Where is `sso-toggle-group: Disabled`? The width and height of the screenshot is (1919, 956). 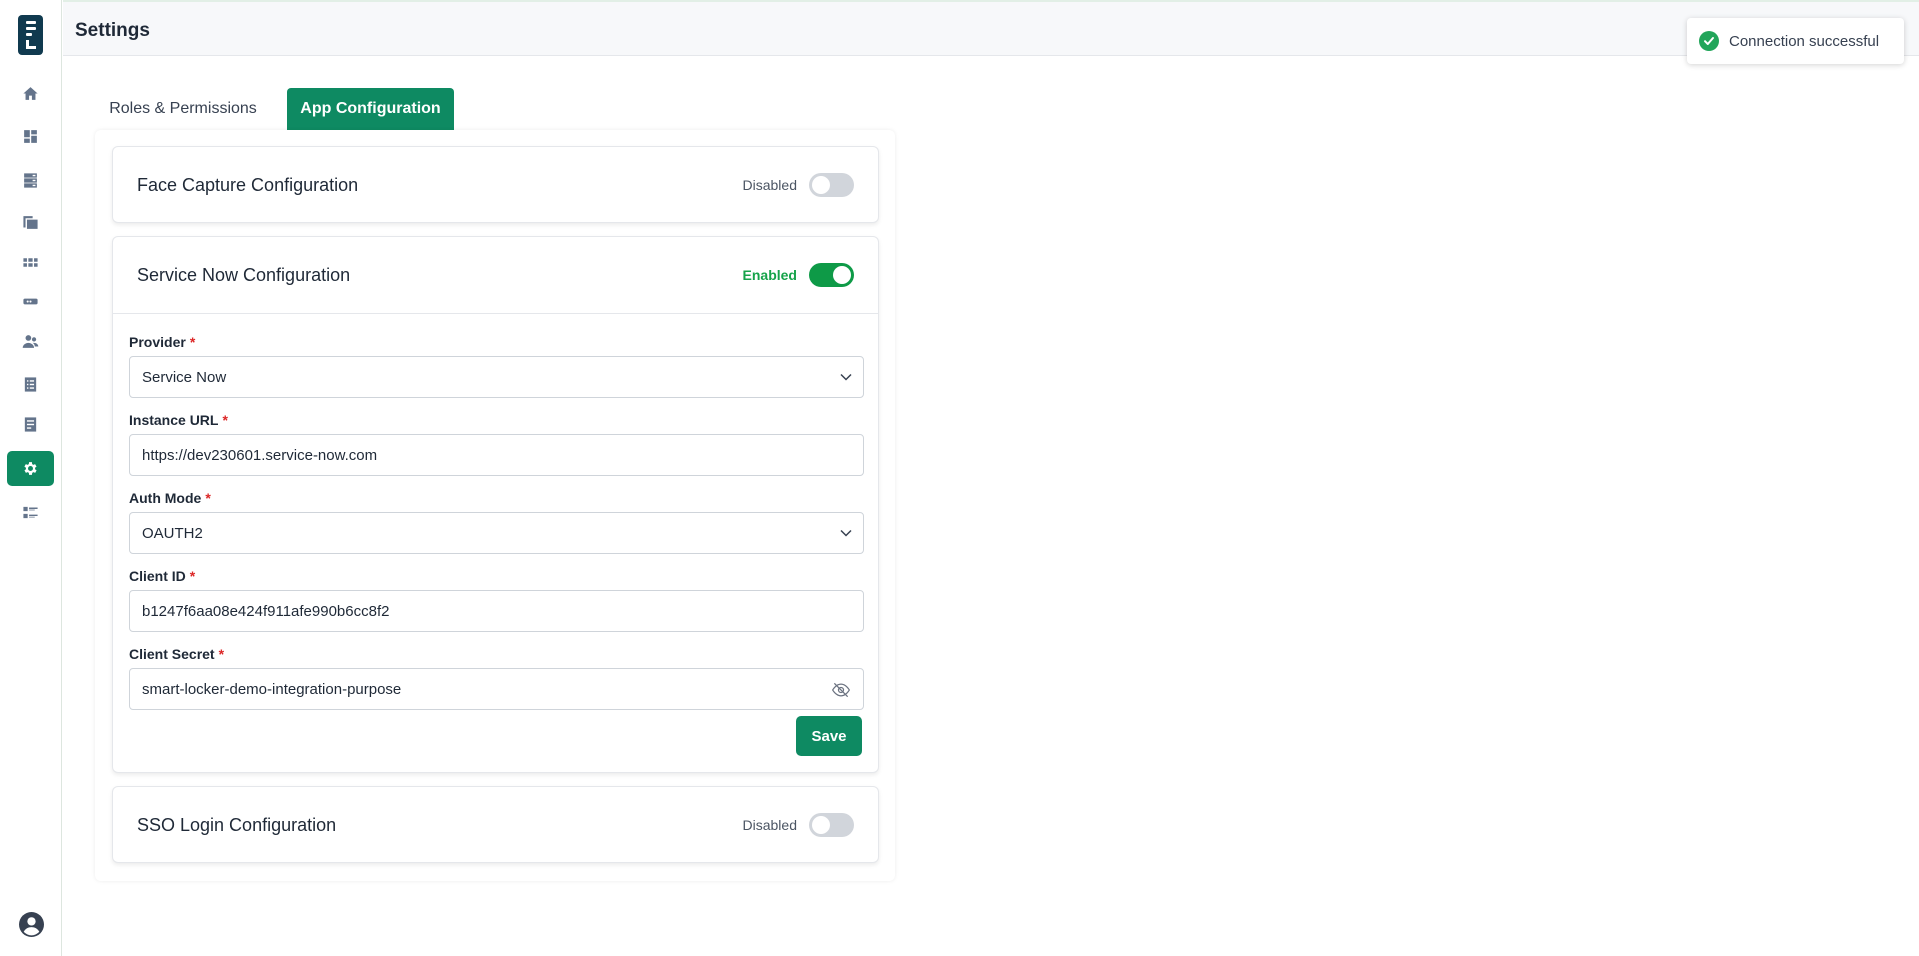
sso-toggle-group: Disabled is located at coordinates (798, 825).